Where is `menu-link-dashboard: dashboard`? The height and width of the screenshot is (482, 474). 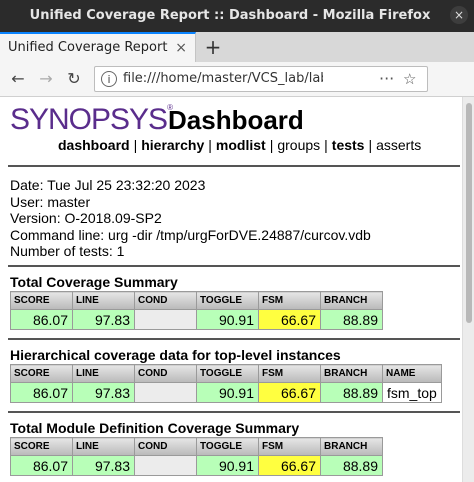 menu-link-dashboard: dashboard is located at coordinates (94, 145).